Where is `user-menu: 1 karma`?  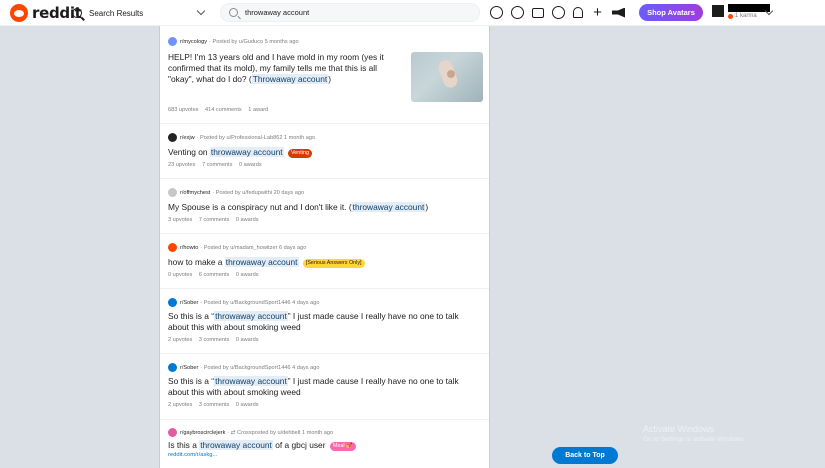
user-menu: 1 karma is located at coordinates (767, 13).